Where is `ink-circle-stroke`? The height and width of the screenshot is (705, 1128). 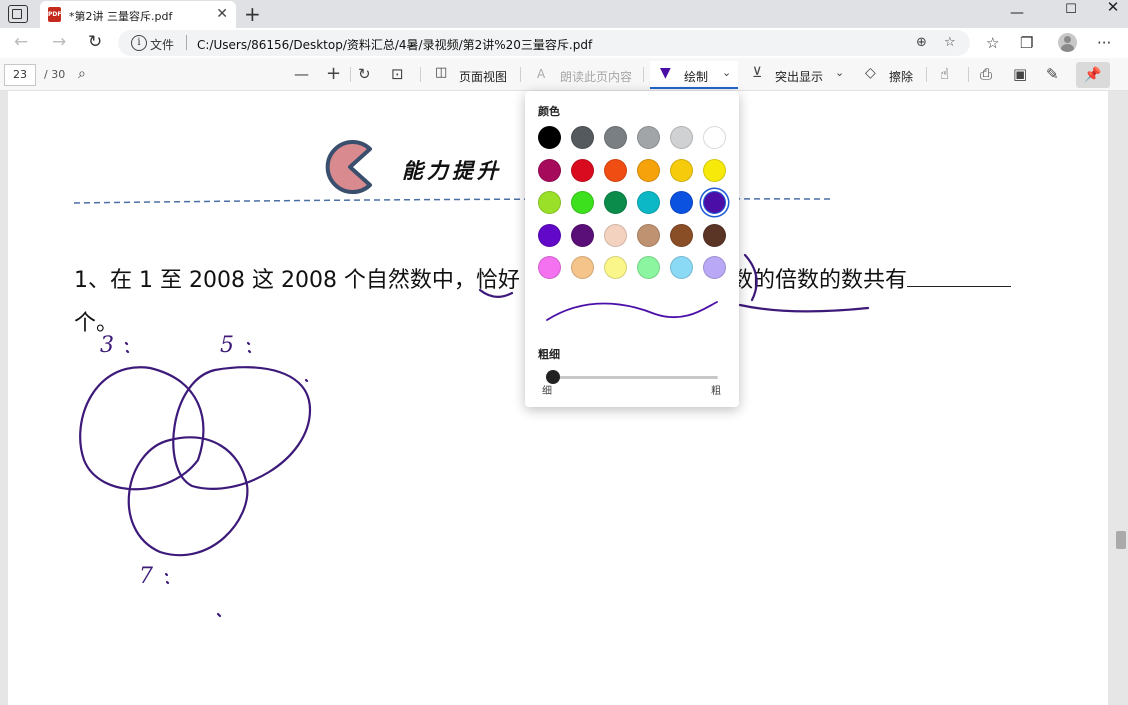 ink-circle-stroke is located at coordinates (750, 277).